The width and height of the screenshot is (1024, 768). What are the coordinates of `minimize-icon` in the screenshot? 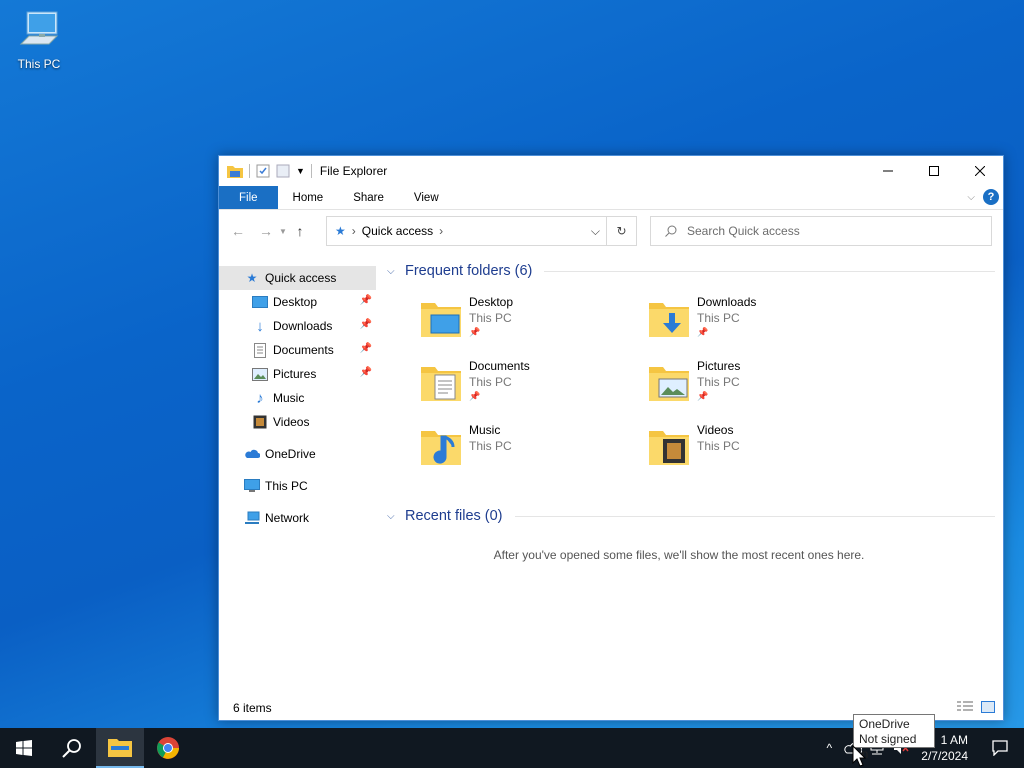 It's located at (888, 171).